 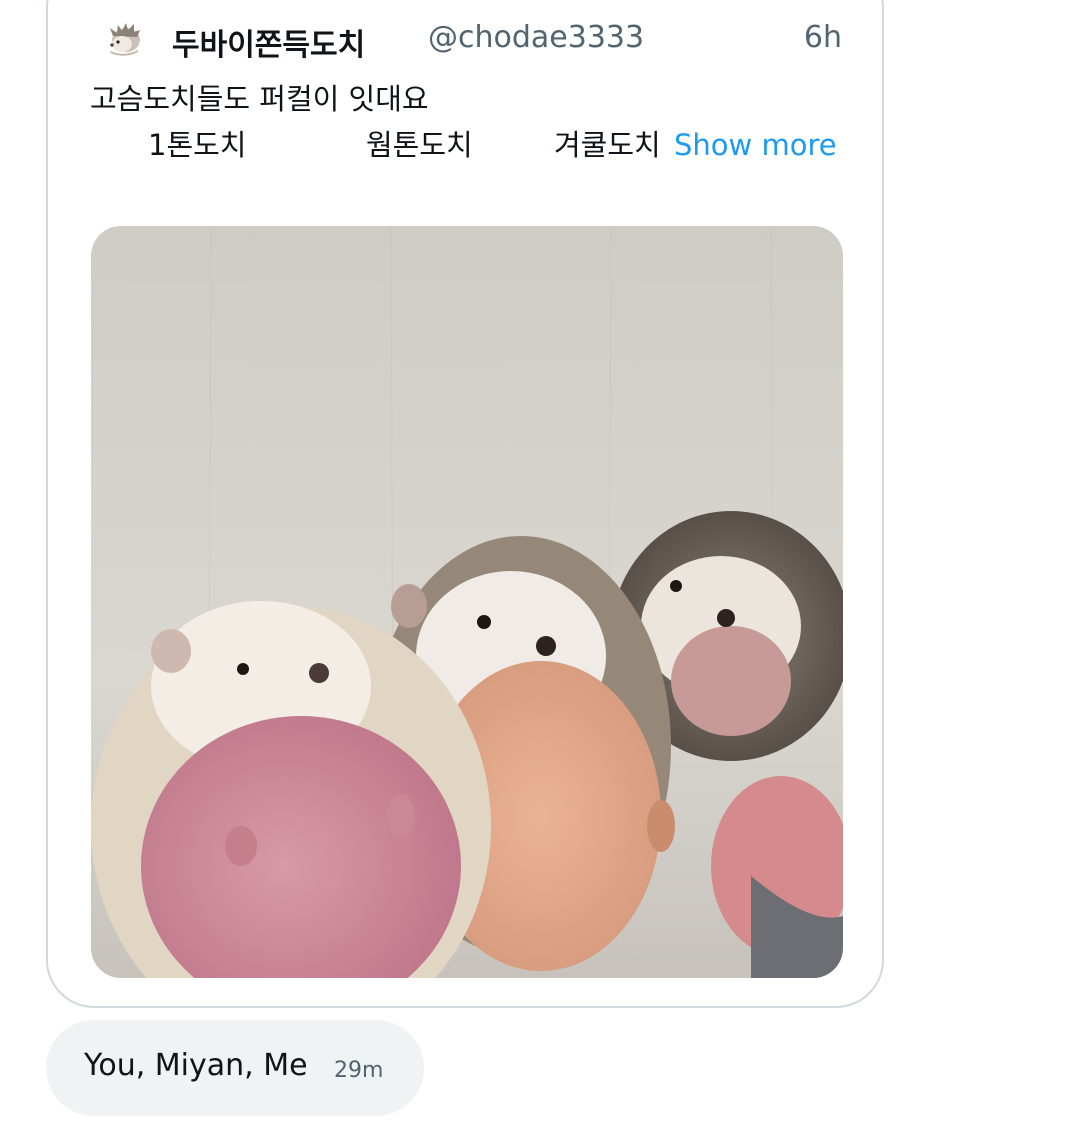 I want to click on tweet-text-line2: 1톤도치 웜톤도치 겨쿨도치 Show more, so click(x=470, y=145).